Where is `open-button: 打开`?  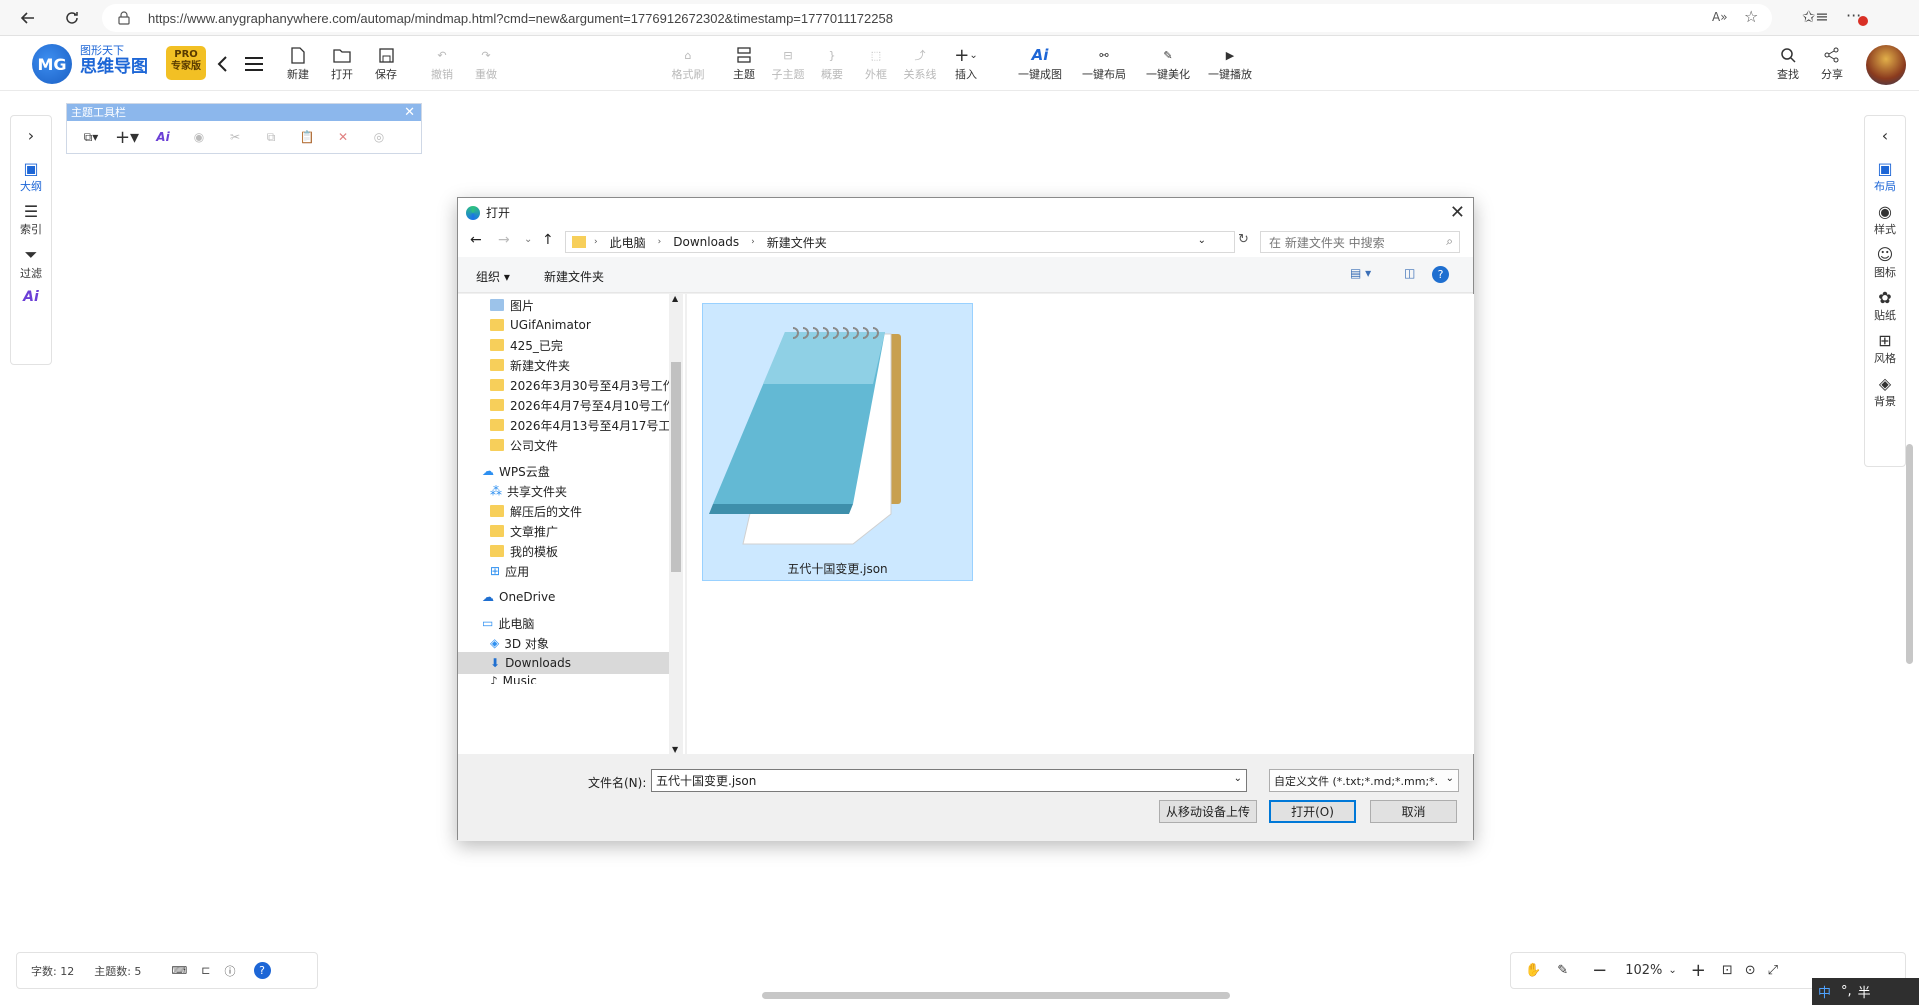 open-button: 打开 is located at coordinates (342, 63).